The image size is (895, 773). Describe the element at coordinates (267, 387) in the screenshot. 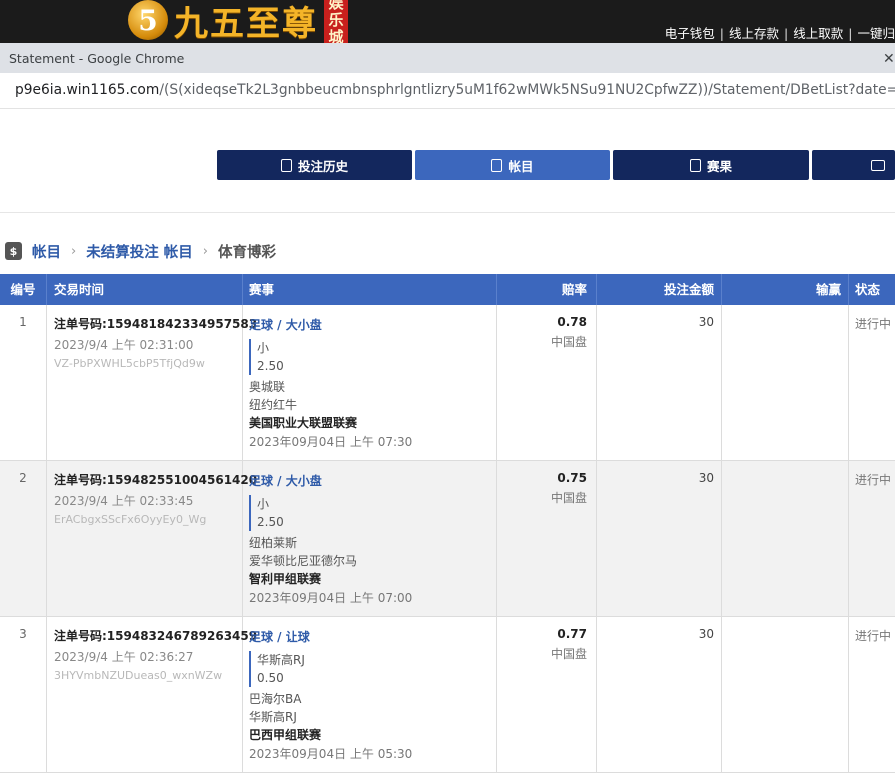

I see `team-home: 奥城联` at that location.